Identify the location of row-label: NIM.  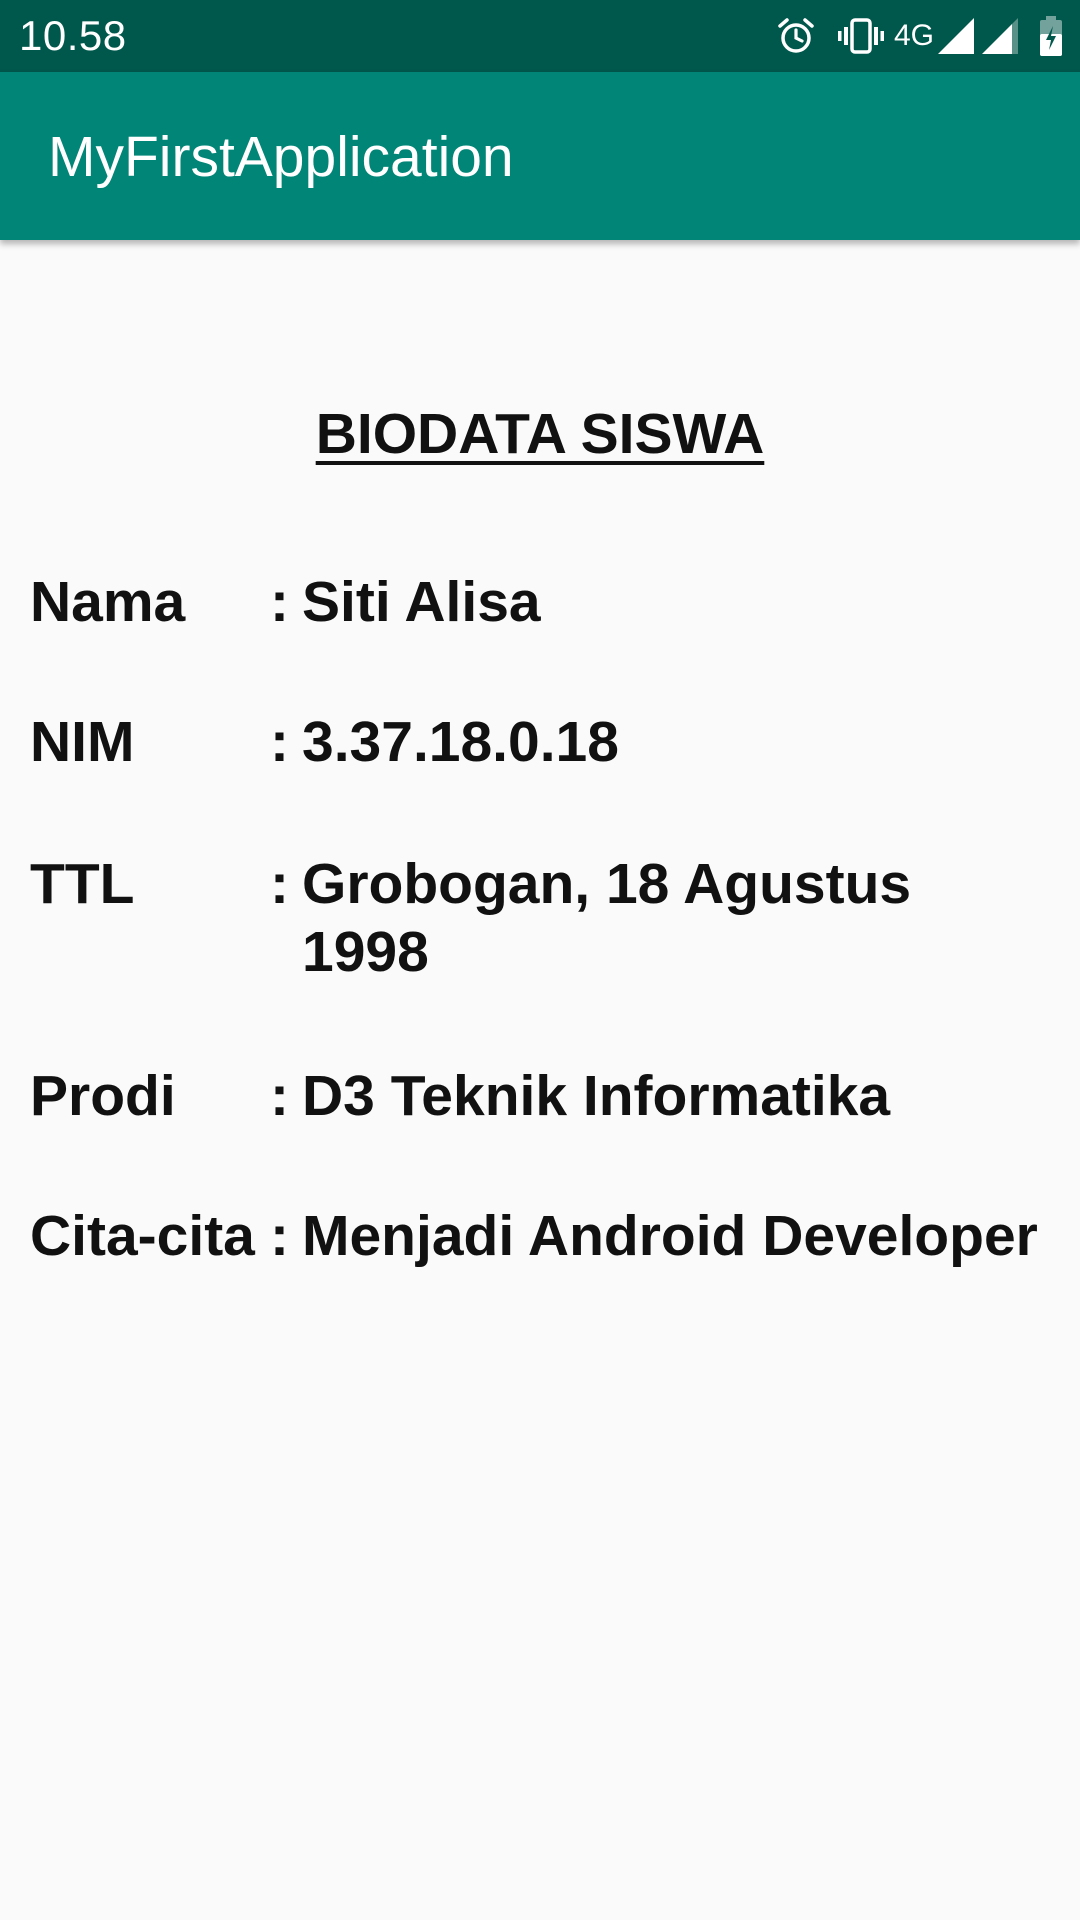
(82, 742).